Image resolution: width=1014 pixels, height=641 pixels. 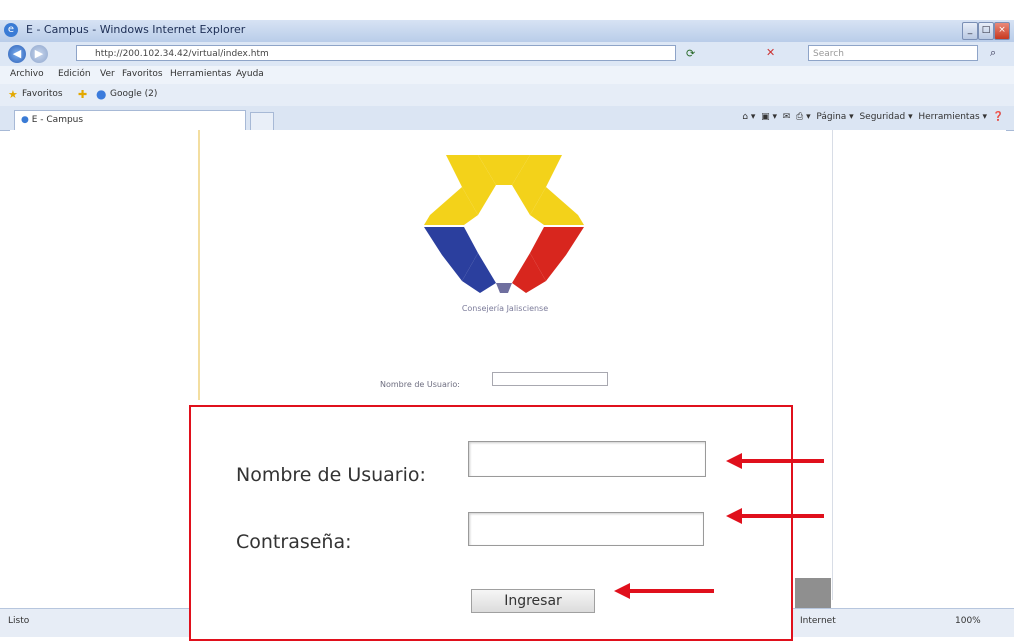 What do you see at coordinates (690, 53) in the screenshot?
I see `refresh-icon: ⟳` at bounding box center [690, 53].